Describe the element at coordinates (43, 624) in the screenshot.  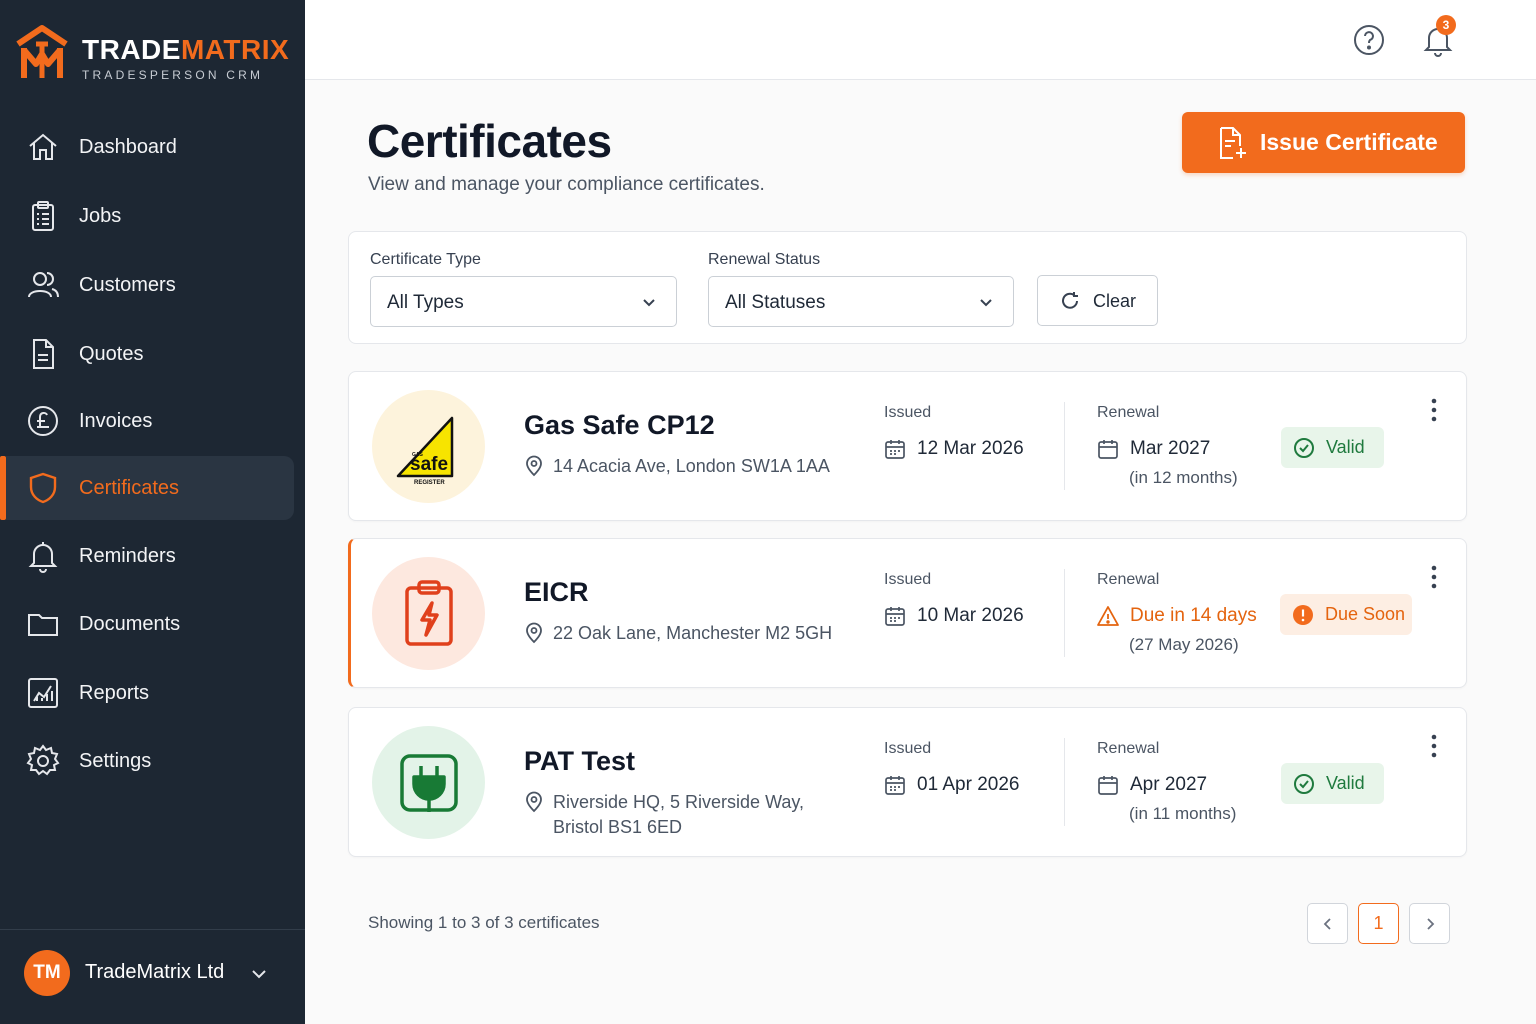
I see `folder-icon` at that location.